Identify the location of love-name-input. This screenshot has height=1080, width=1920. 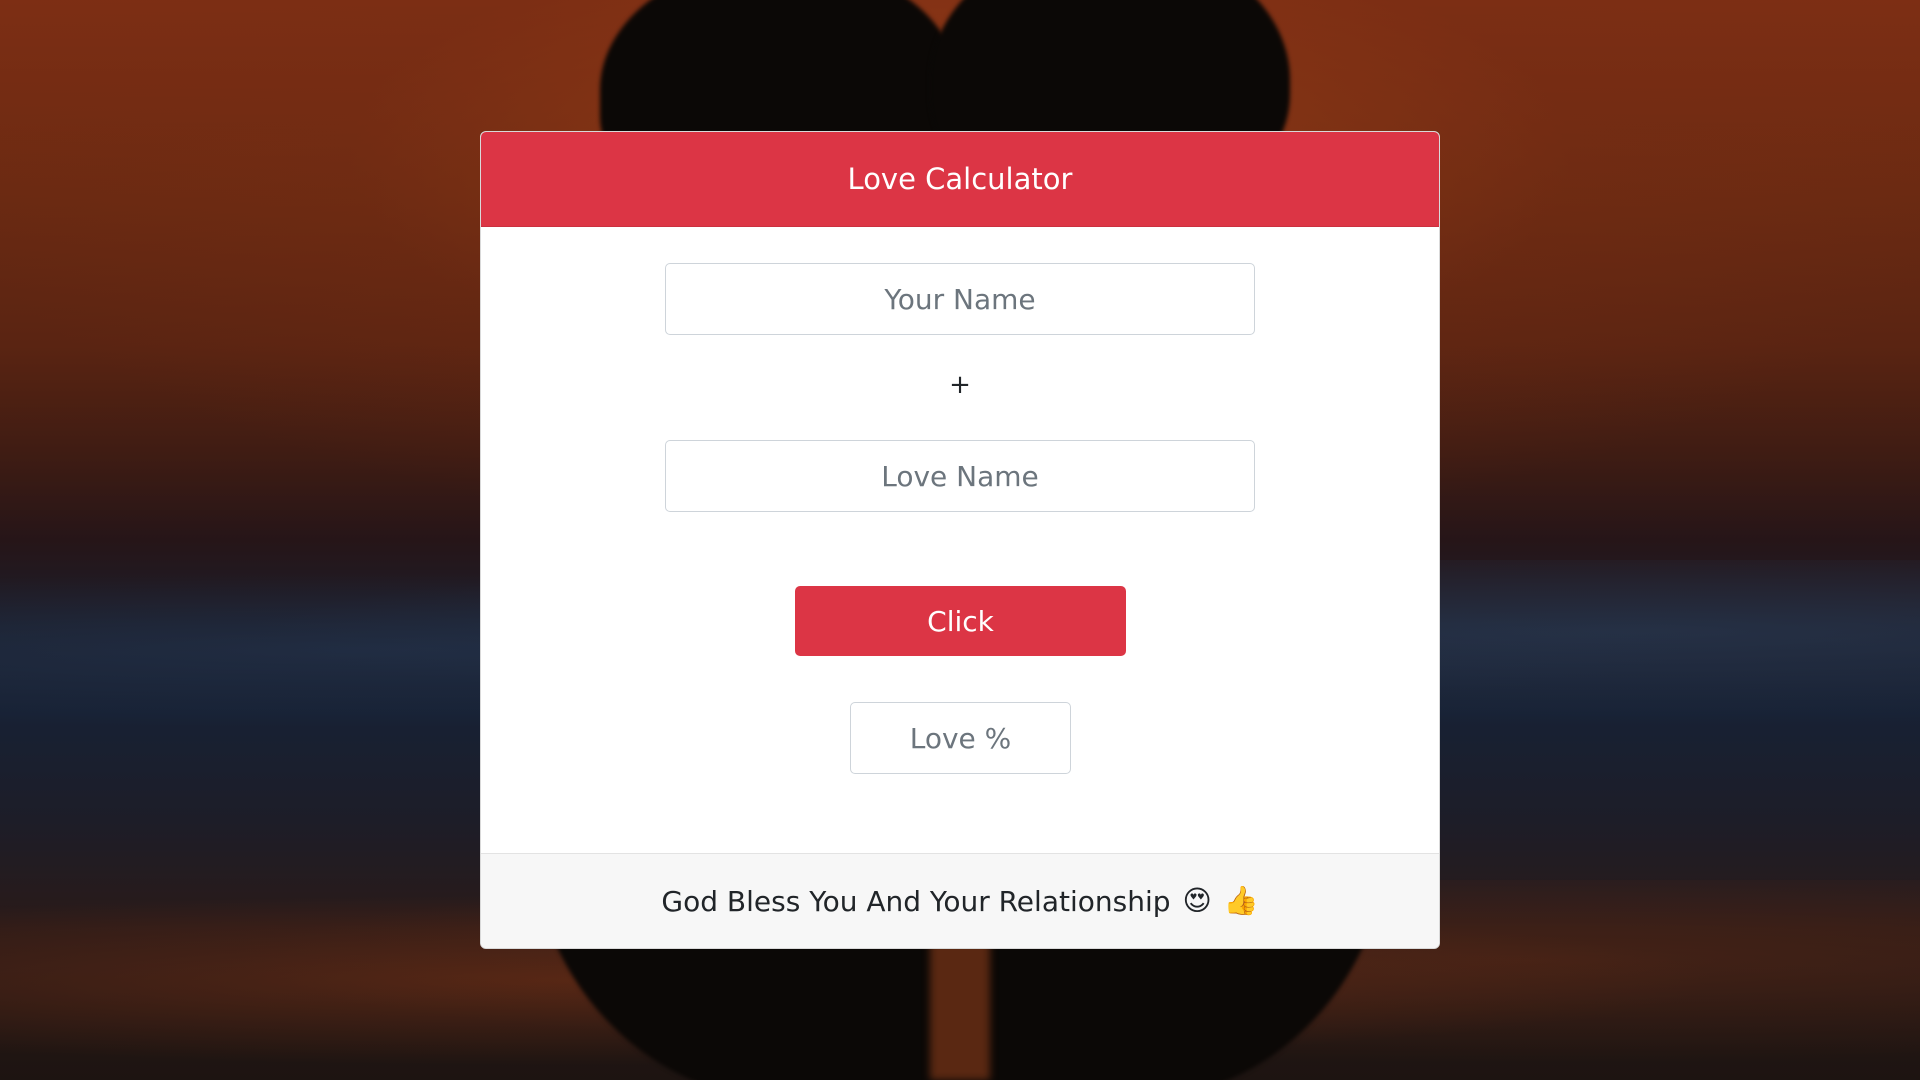
(960, 476).